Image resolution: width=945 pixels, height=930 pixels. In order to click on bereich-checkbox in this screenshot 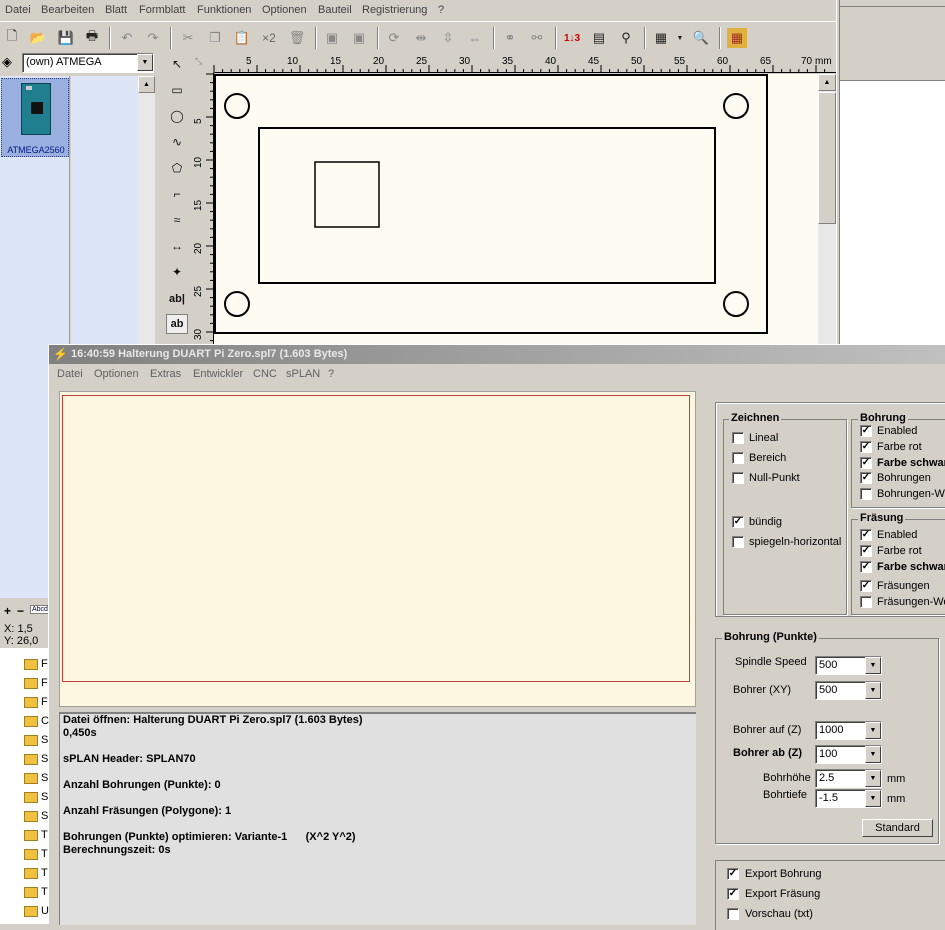, I will do `click(738, 458)`.